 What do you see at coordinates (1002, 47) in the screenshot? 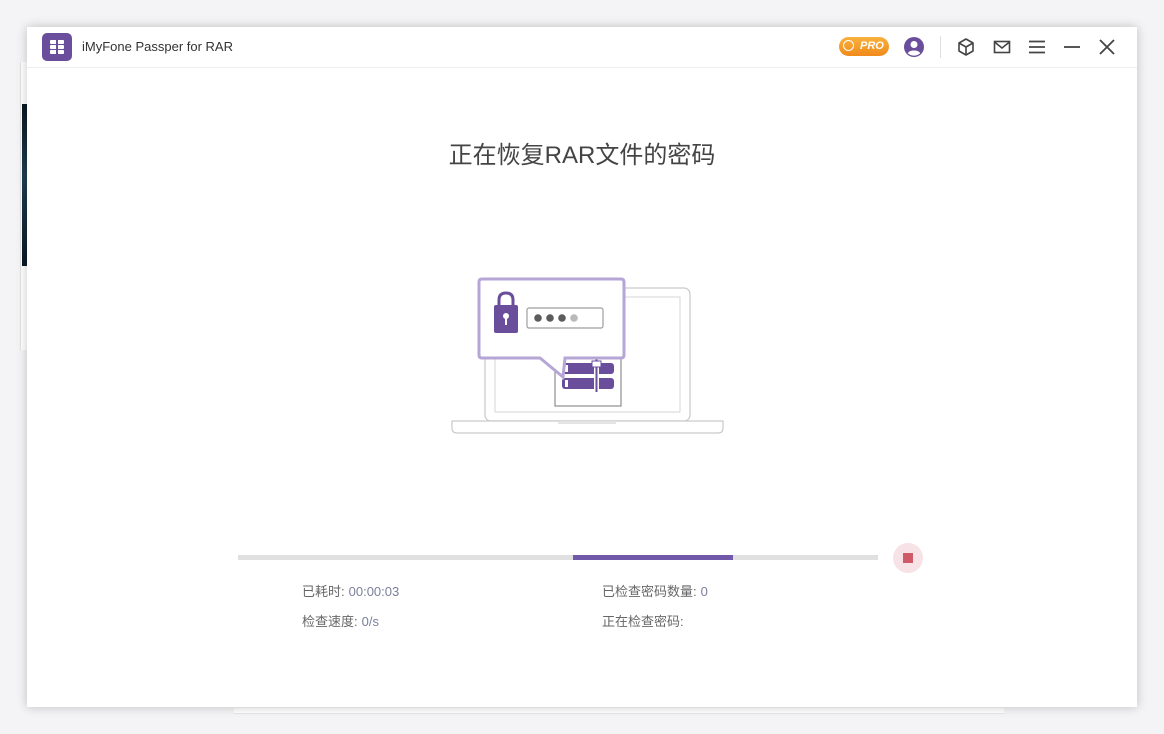
I see `mail-icon` at bounding box center [1002, 47].